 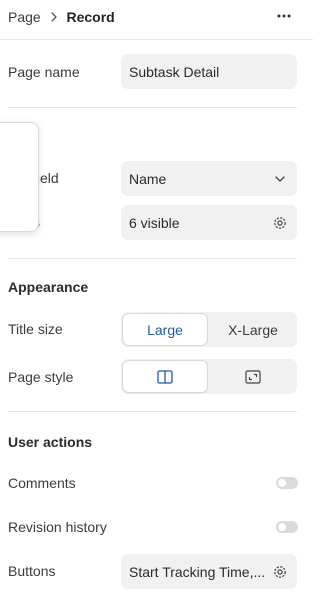 What do you see at coordinates (61, 17) in the screenshot?
I see `breadcrumb: Page Record` at bounding box center [61, 17].